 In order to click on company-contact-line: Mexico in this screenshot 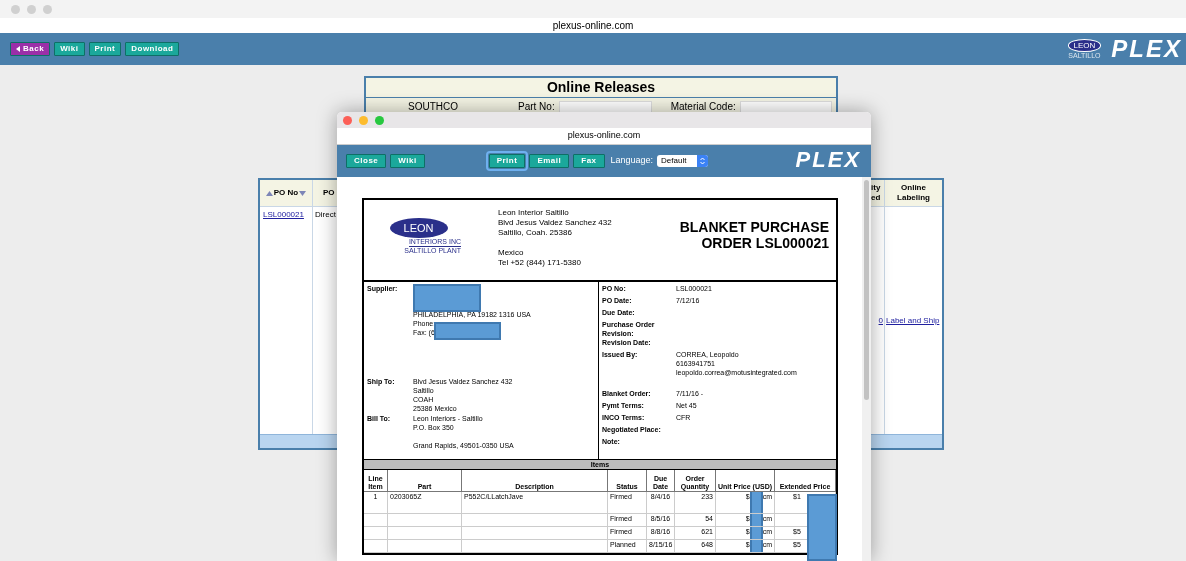, I will do `click(511, 253)`.